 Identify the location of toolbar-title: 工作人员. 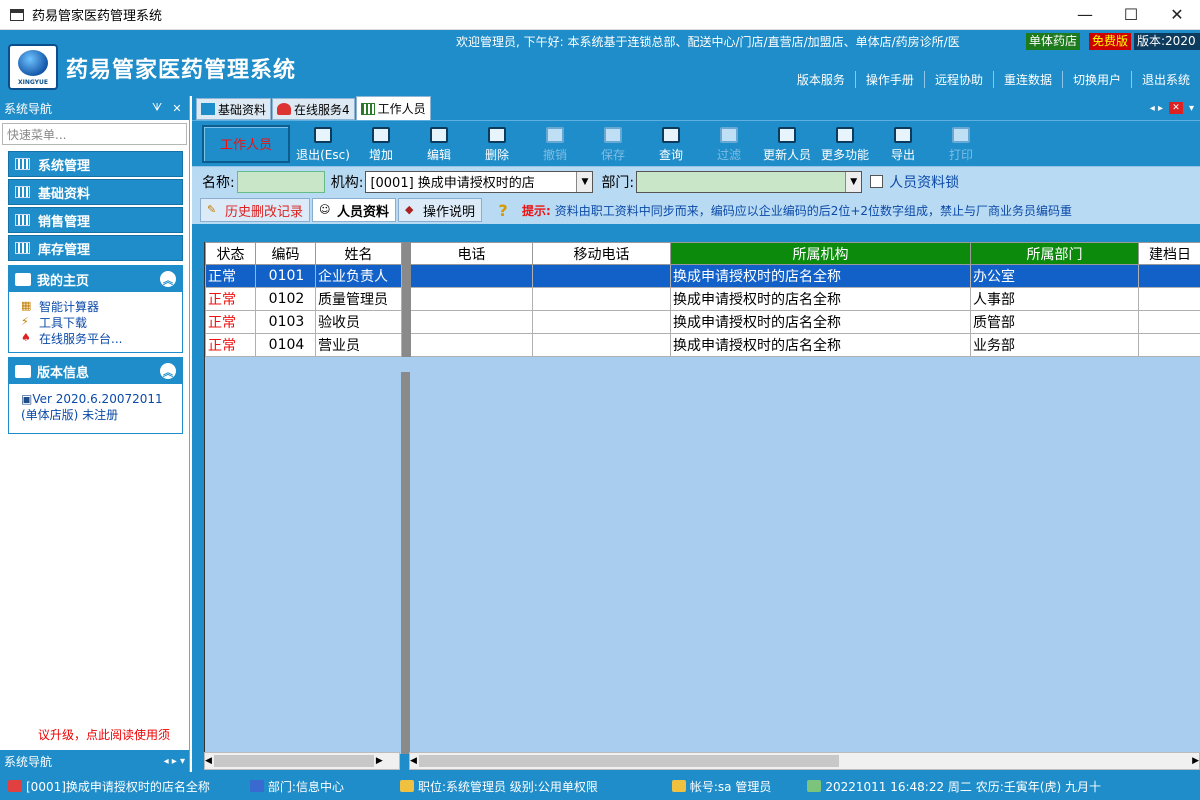
(246, 143).